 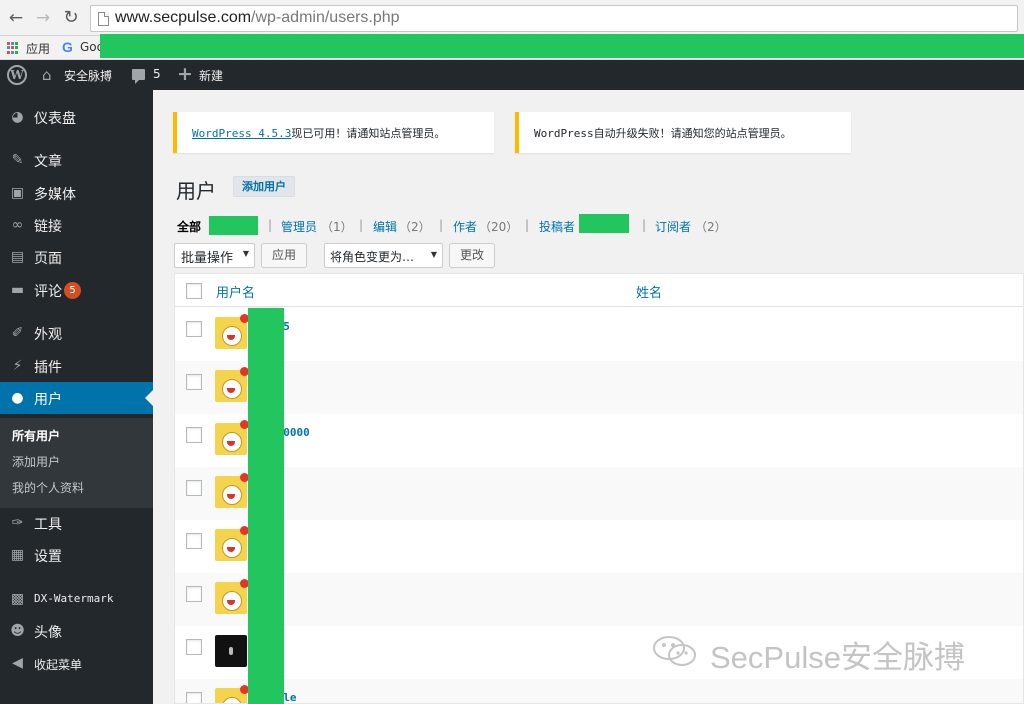 I want to click on table-row: aple, so click(x=599, y=691).